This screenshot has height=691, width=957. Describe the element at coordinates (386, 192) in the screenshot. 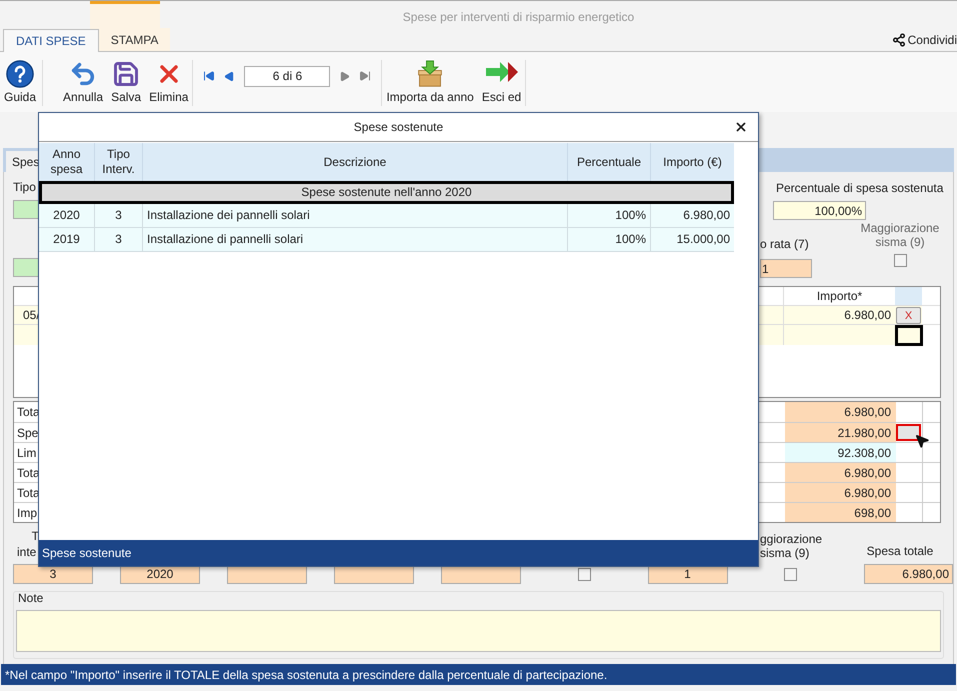

I see `group-row: Spese sostenute nell'anno 2020` at that location.